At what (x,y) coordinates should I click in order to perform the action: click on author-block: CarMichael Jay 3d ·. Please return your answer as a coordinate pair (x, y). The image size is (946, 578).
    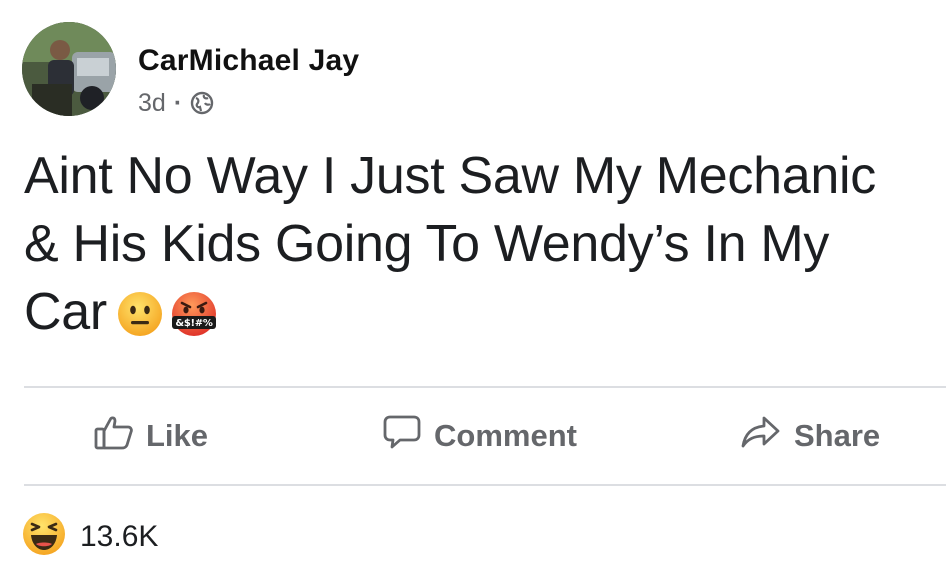
    Looking at the image, I should click on (248, 81).